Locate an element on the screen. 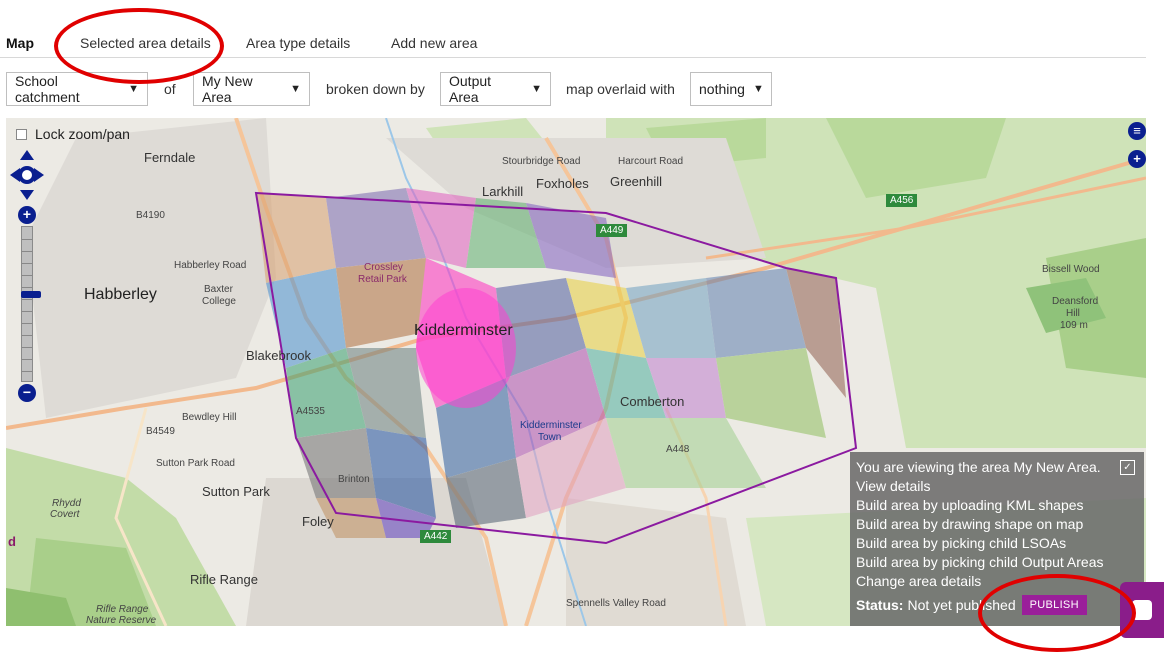 This screenshot has height=657, width=1164. map-label-rifle-range-nr: Rifle Range is located at coordinates (122, 609).